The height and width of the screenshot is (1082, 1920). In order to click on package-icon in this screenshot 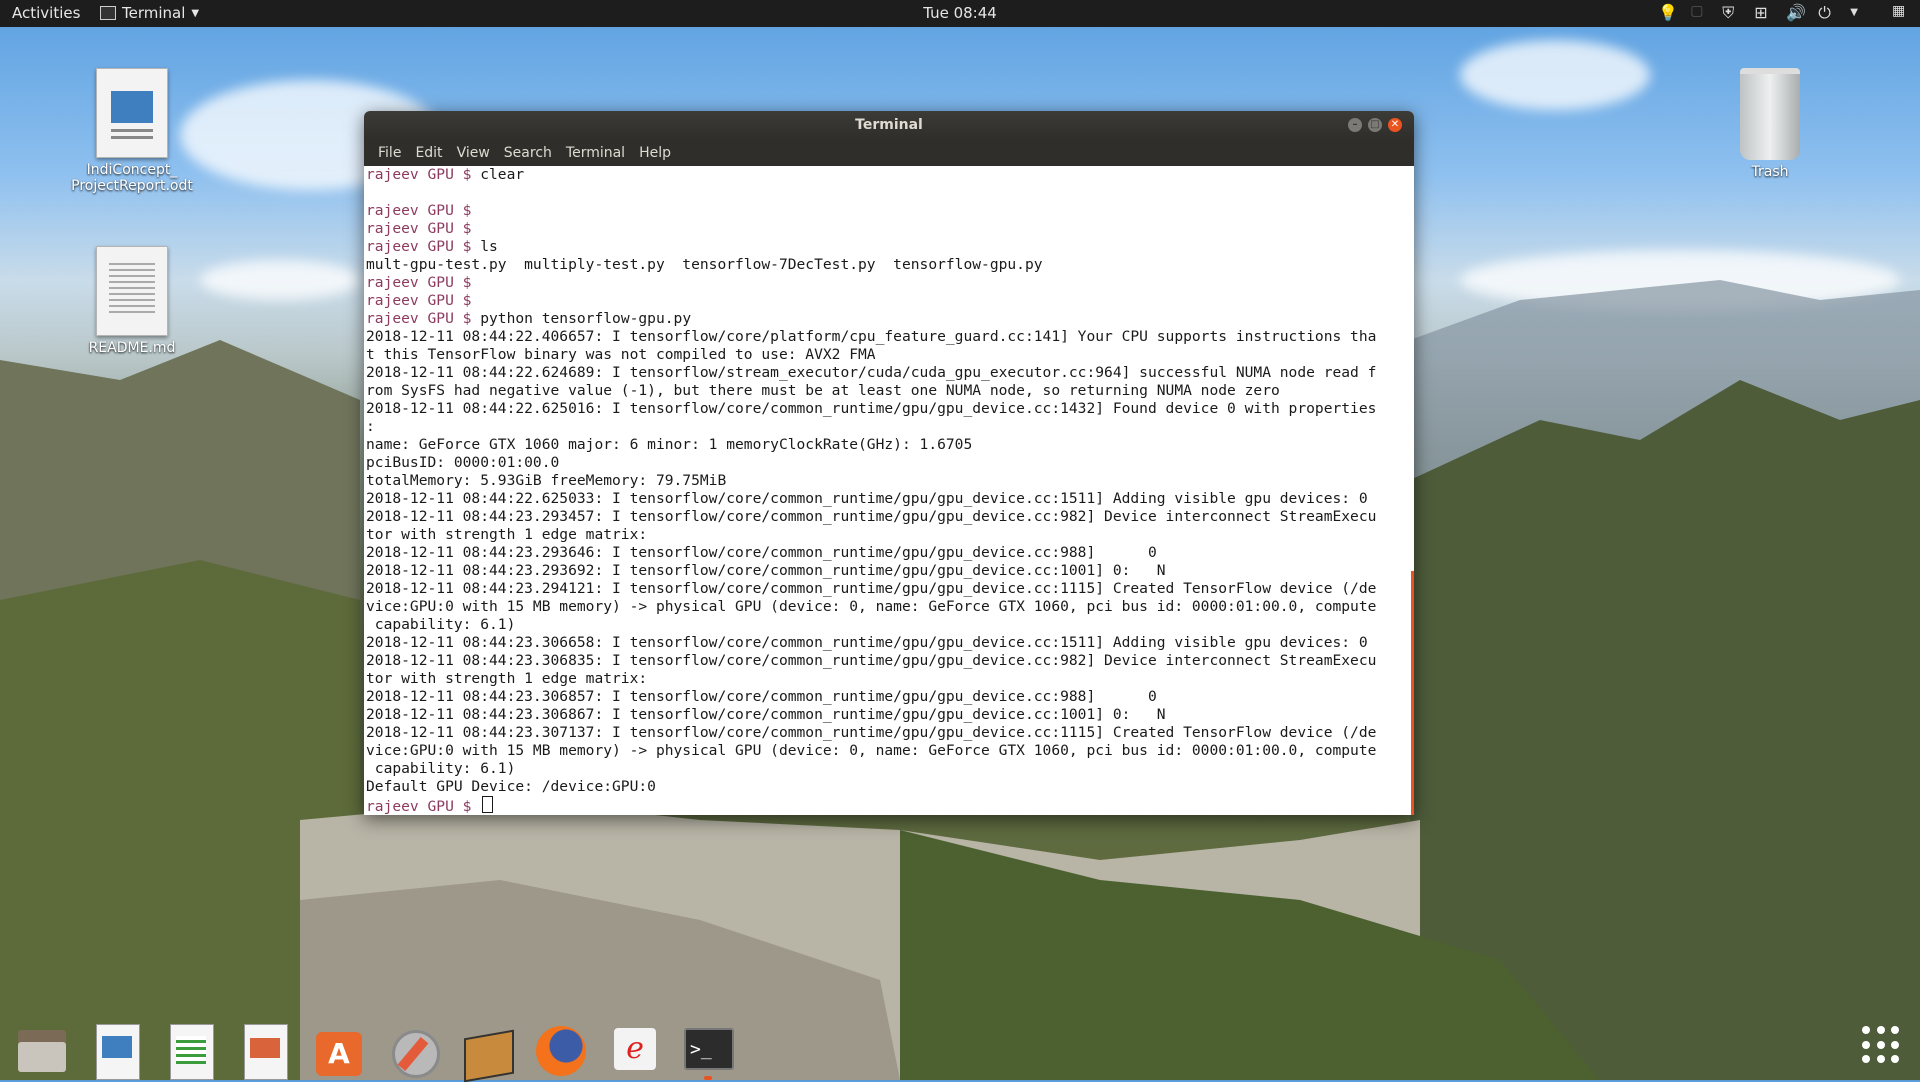, I will do `click(486, 1050)`.